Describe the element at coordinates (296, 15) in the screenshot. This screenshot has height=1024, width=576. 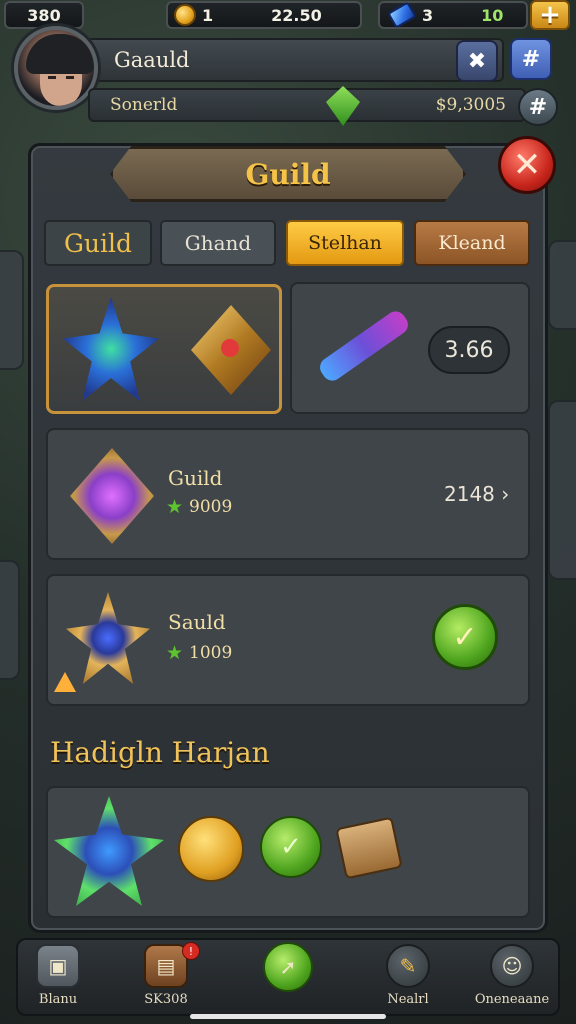
I see `timer-value: 22.50` at that location.